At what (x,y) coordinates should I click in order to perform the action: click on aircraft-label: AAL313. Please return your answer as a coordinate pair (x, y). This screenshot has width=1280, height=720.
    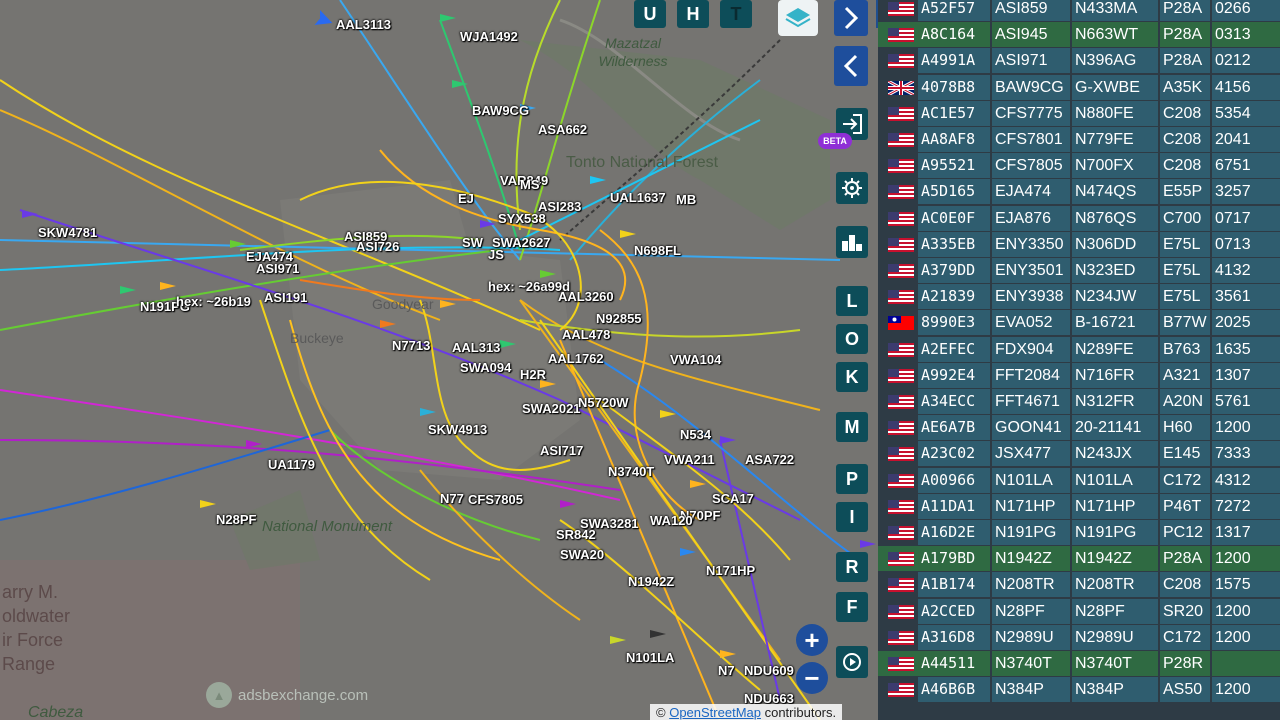
    Looking at the image, I should click on (476, 348).